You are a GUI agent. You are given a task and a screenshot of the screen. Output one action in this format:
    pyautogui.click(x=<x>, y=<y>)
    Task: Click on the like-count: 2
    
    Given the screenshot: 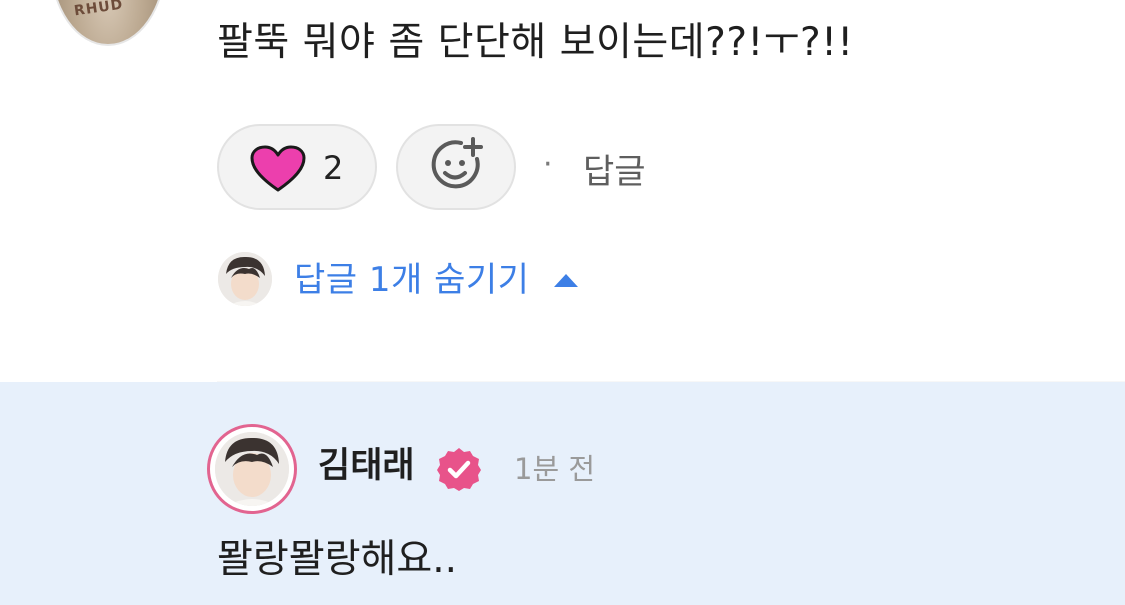 What is the action you would take?
    pyautogui.click(x=333, y=168)
    